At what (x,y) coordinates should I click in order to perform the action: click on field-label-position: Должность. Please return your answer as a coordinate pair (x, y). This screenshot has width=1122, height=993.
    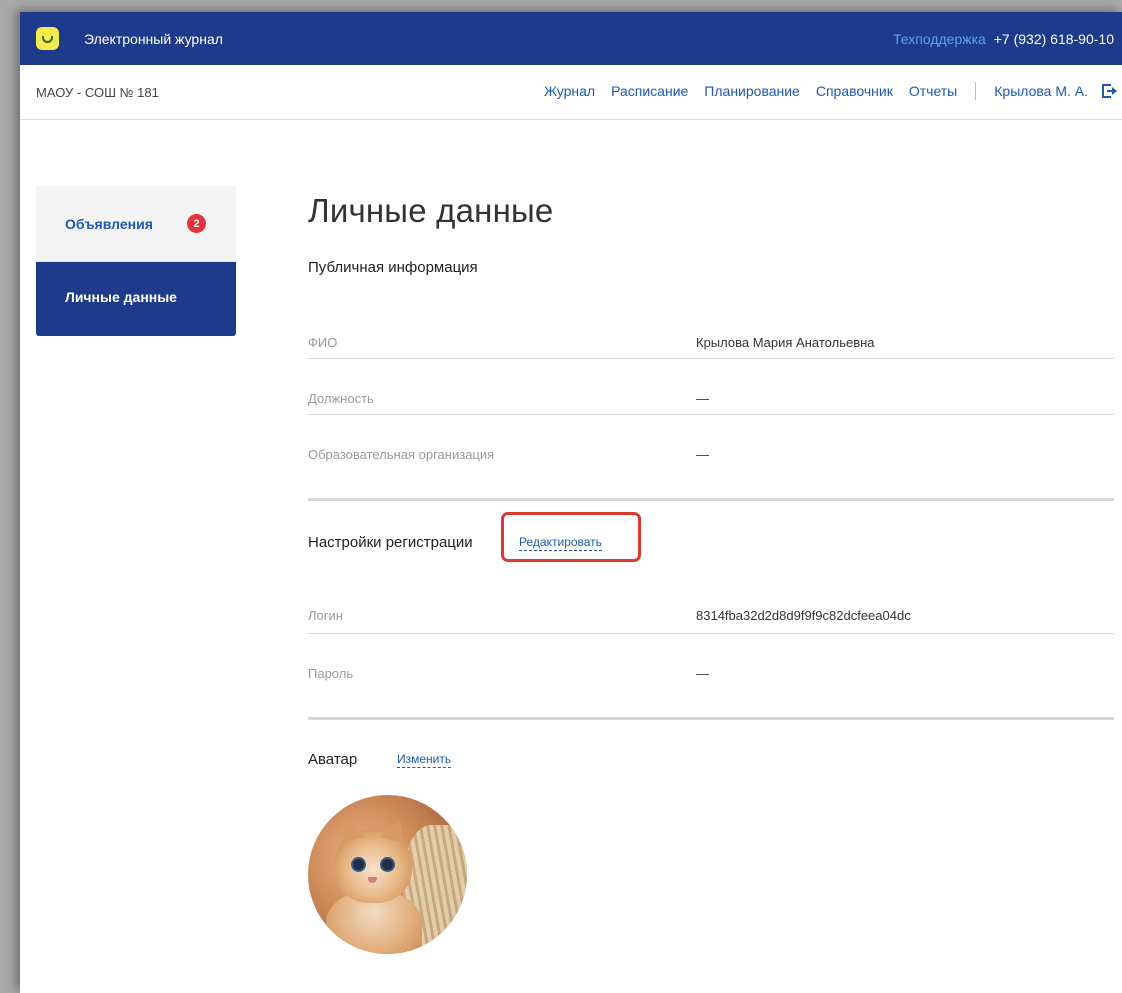
    Looking at the image, I should click on (341, 398).